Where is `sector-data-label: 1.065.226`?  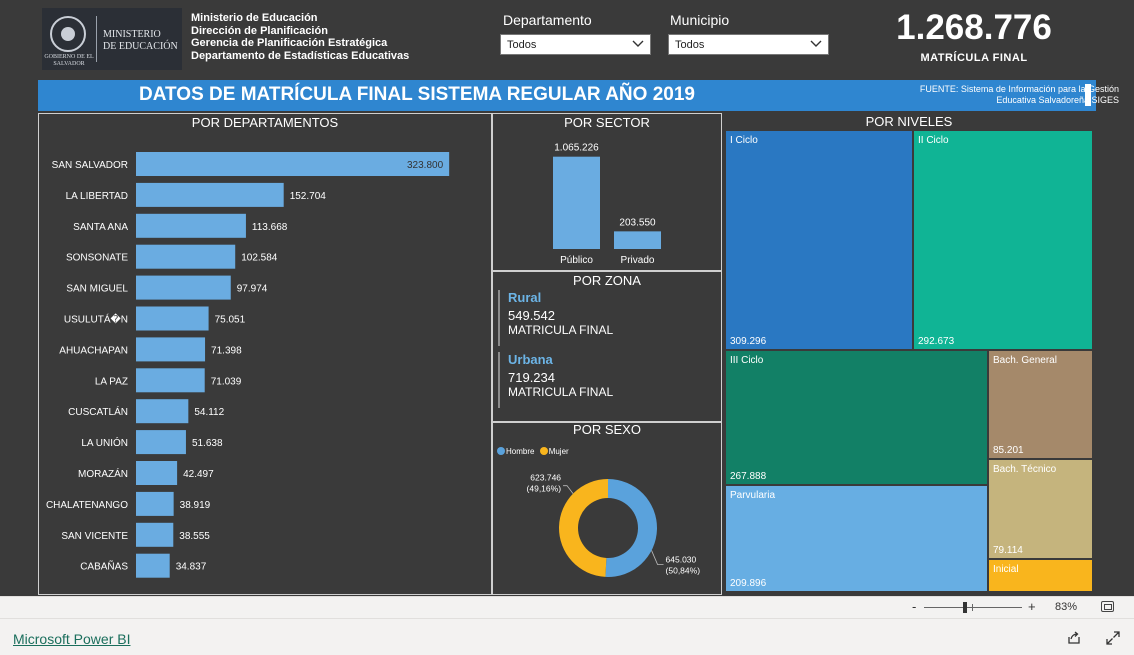
sector-data-label: 1.065.226 is located at coordinates (576, 148).